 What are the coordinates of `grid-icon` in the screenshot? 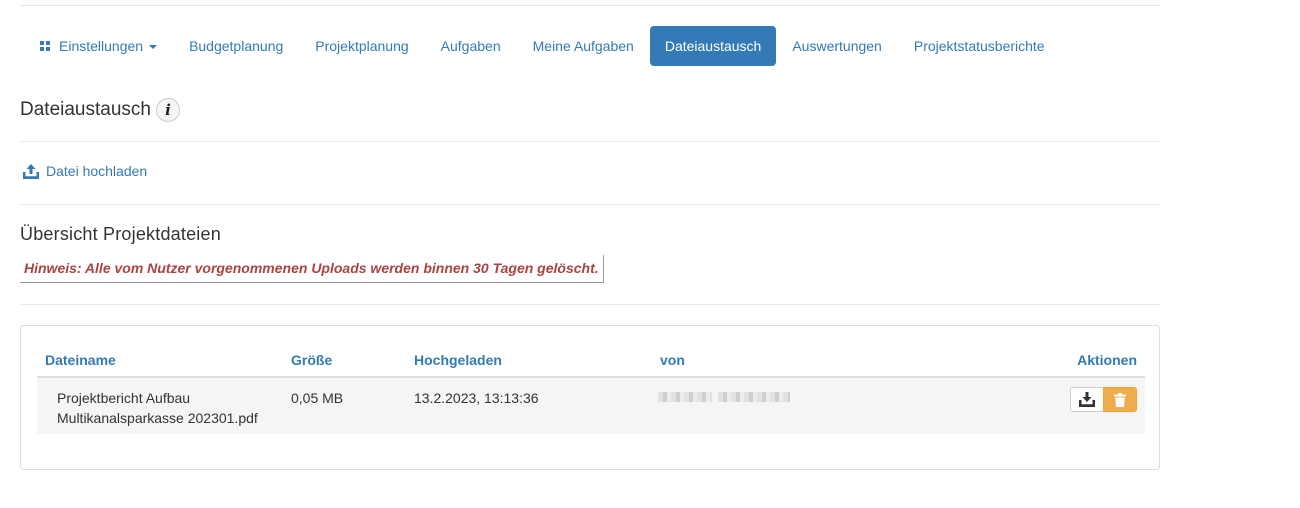 It's located at (45, 46).